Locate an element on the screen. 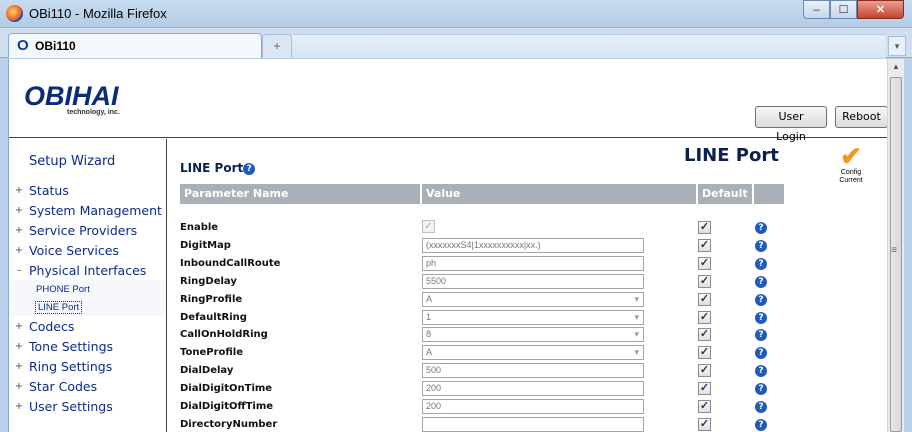  window-controls: – ☐ ✕ is located at coordinates (853, 9).